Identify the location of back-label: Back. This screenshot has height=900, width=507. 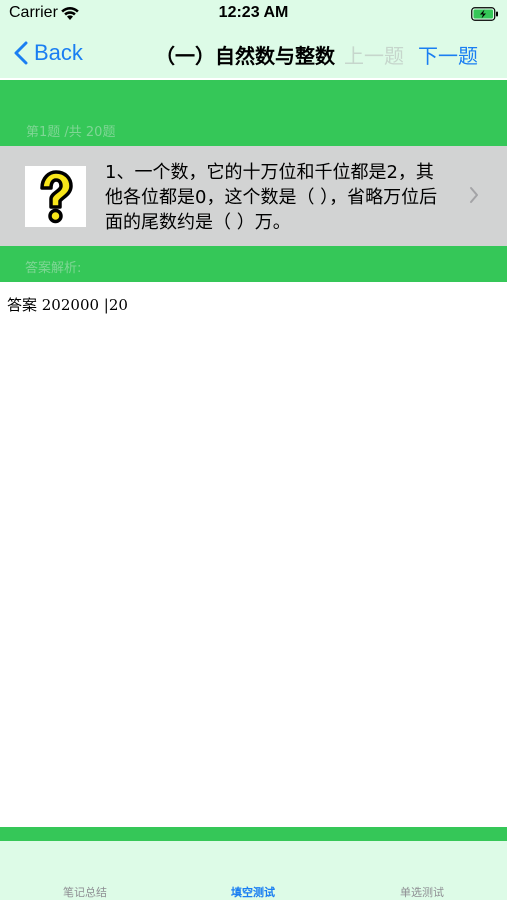
(58, 52).